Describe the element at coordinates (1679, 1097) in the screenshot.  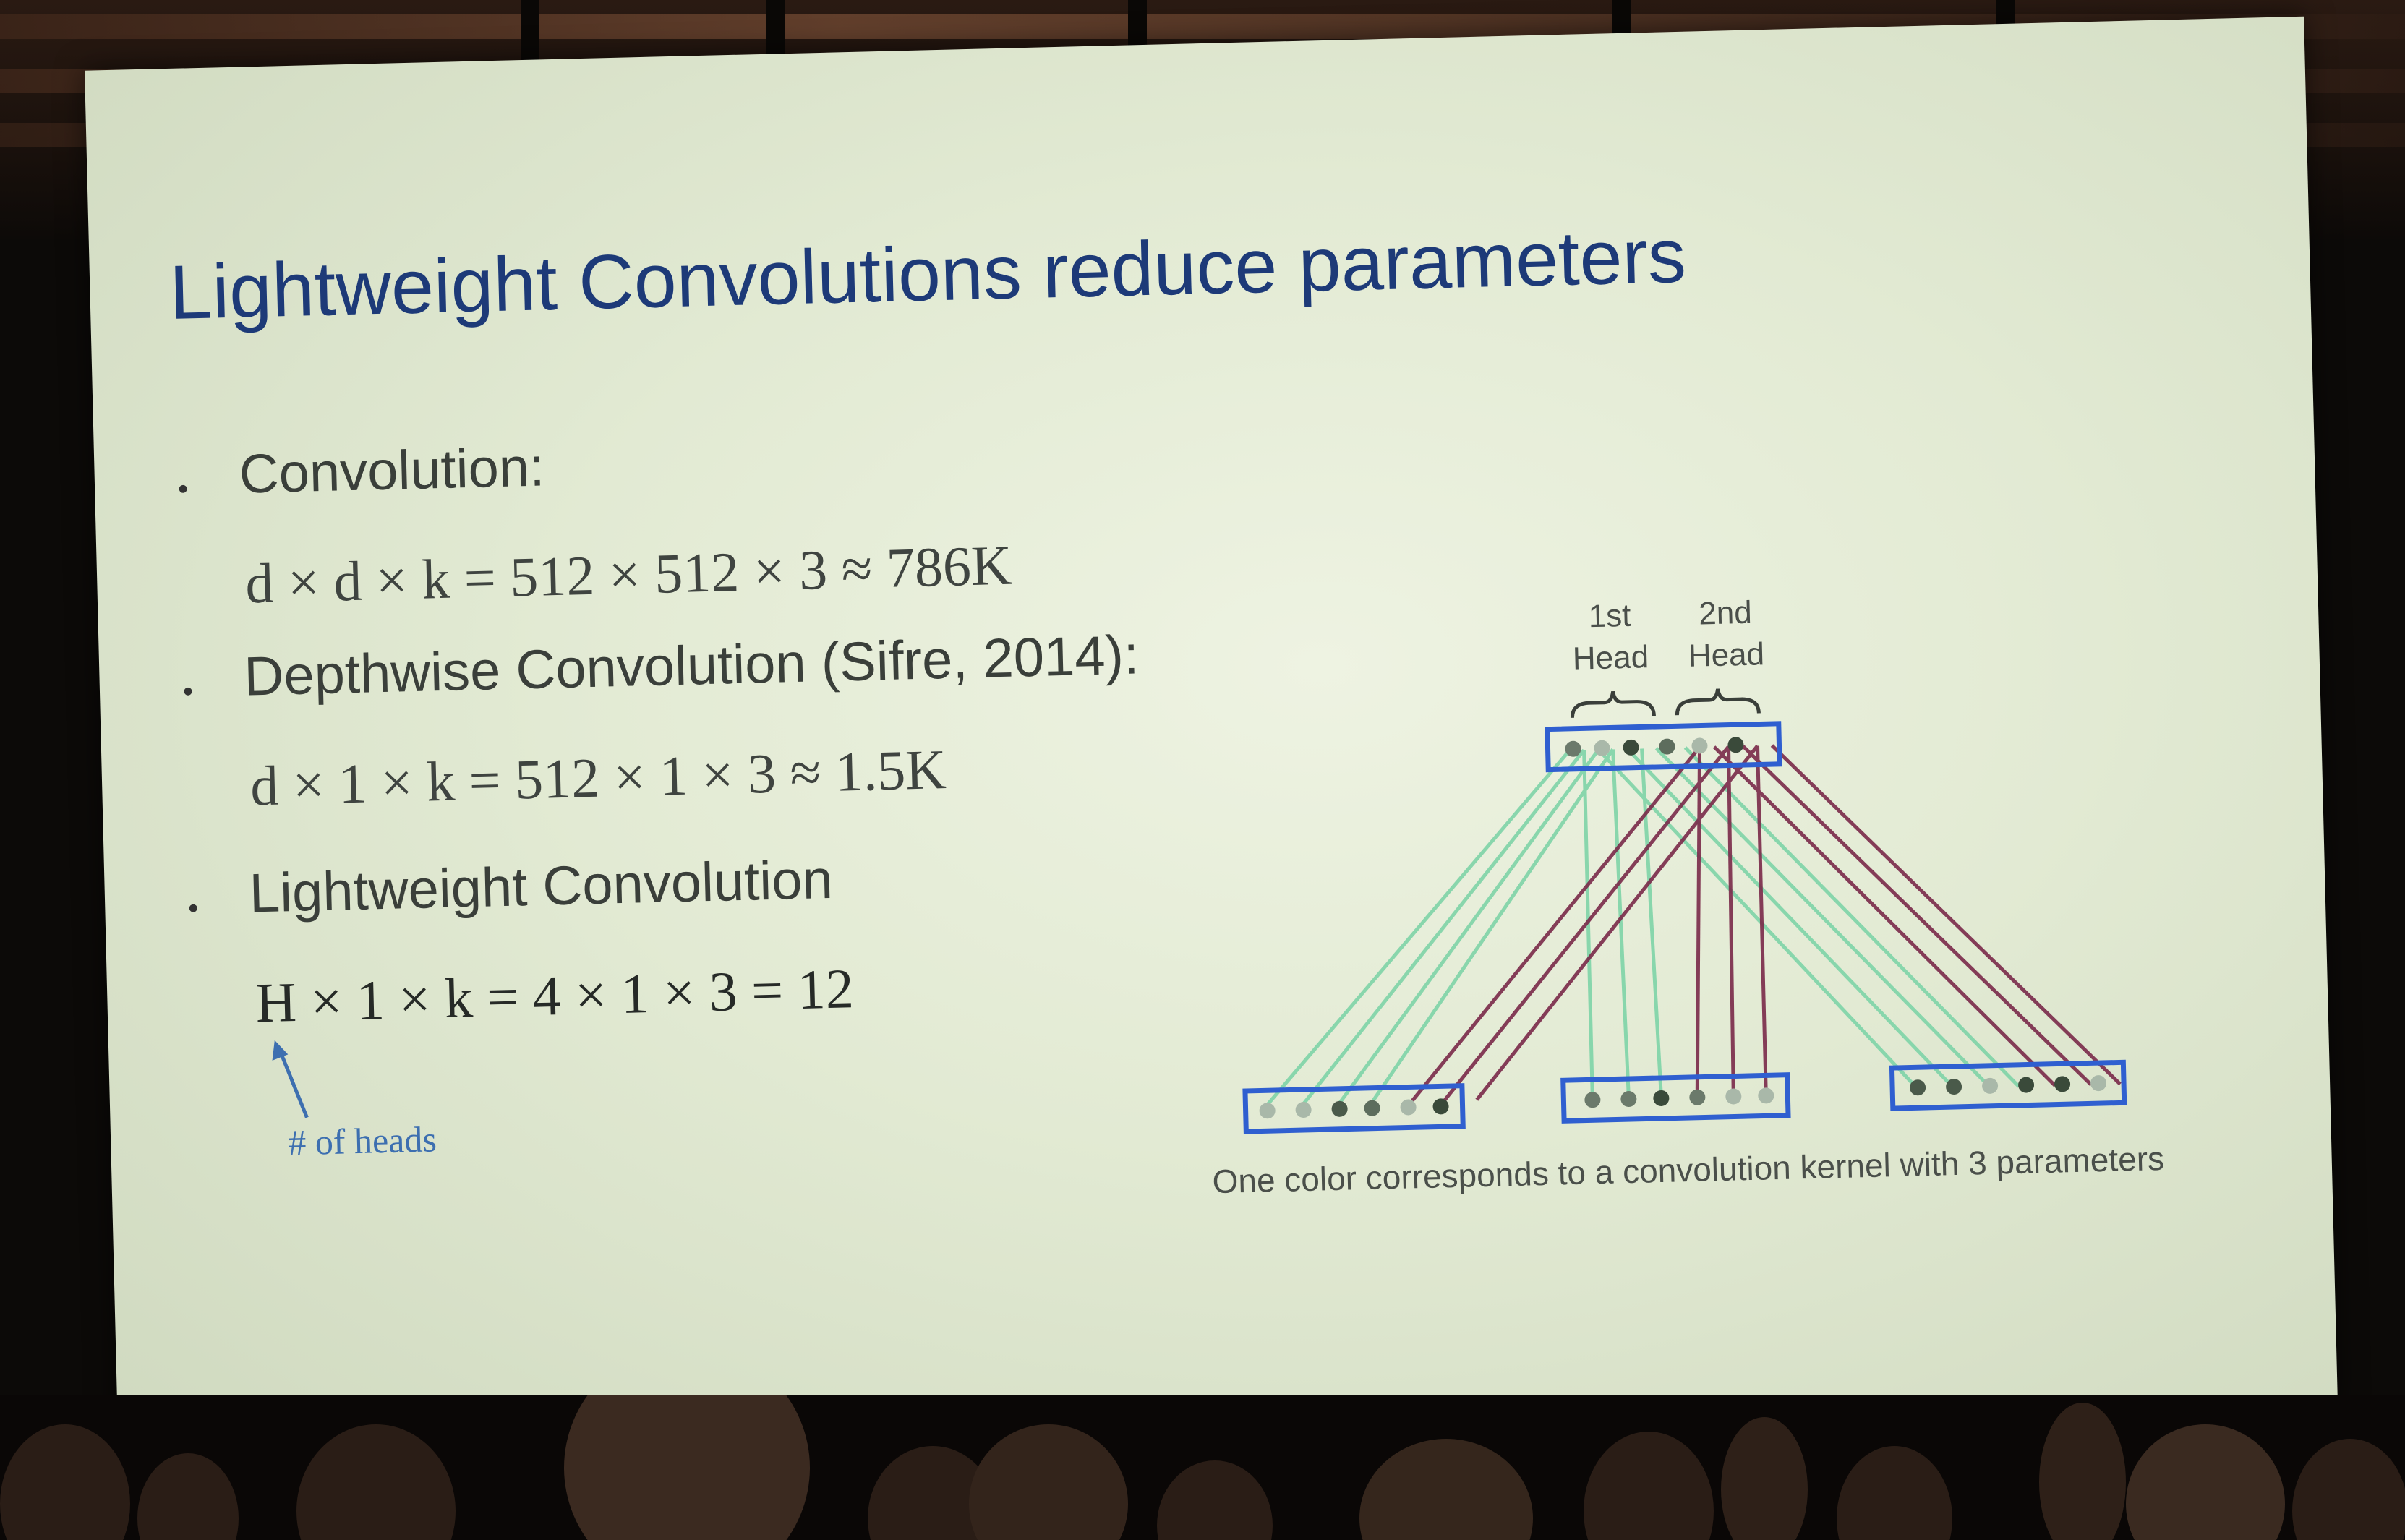
I see `output-middle-dots` at that location.